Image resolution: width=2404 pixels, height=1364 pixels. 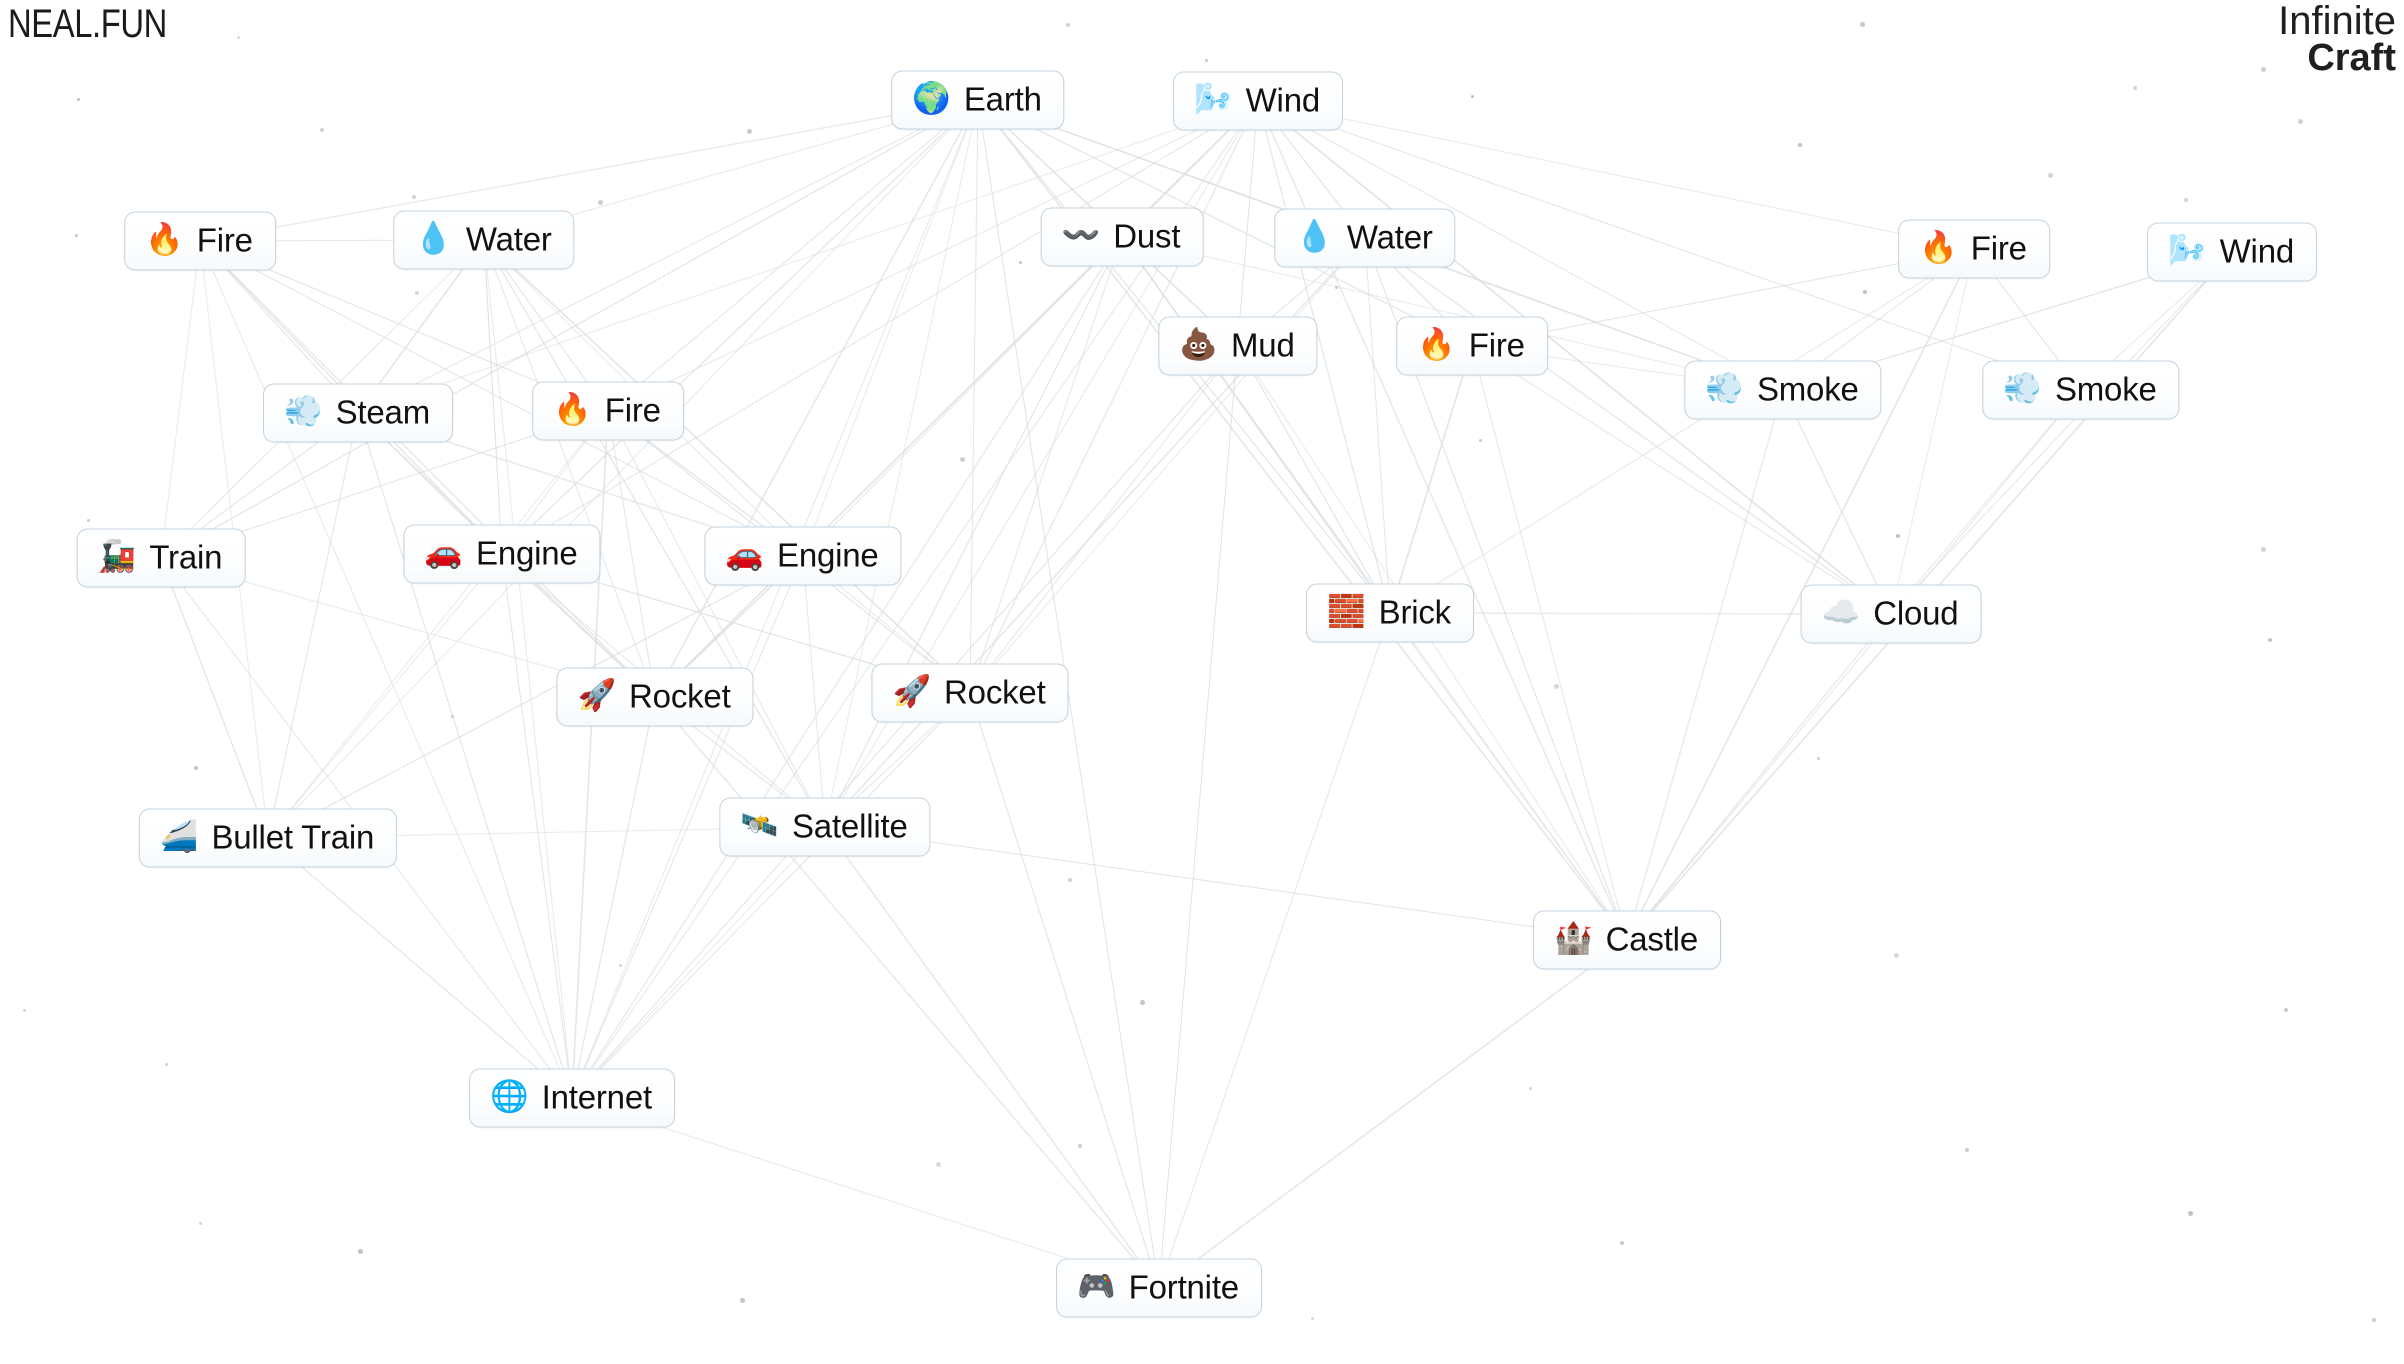 I want to click on element-node-label: Steam, so click(x=383, y=412).